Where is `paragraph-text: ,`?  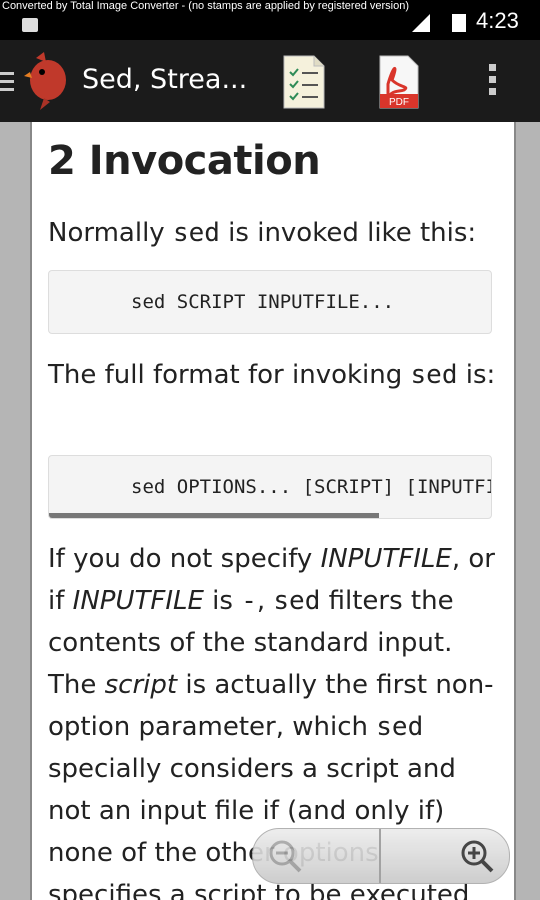
paragraph-text: , is located at coordinates (265, 601).